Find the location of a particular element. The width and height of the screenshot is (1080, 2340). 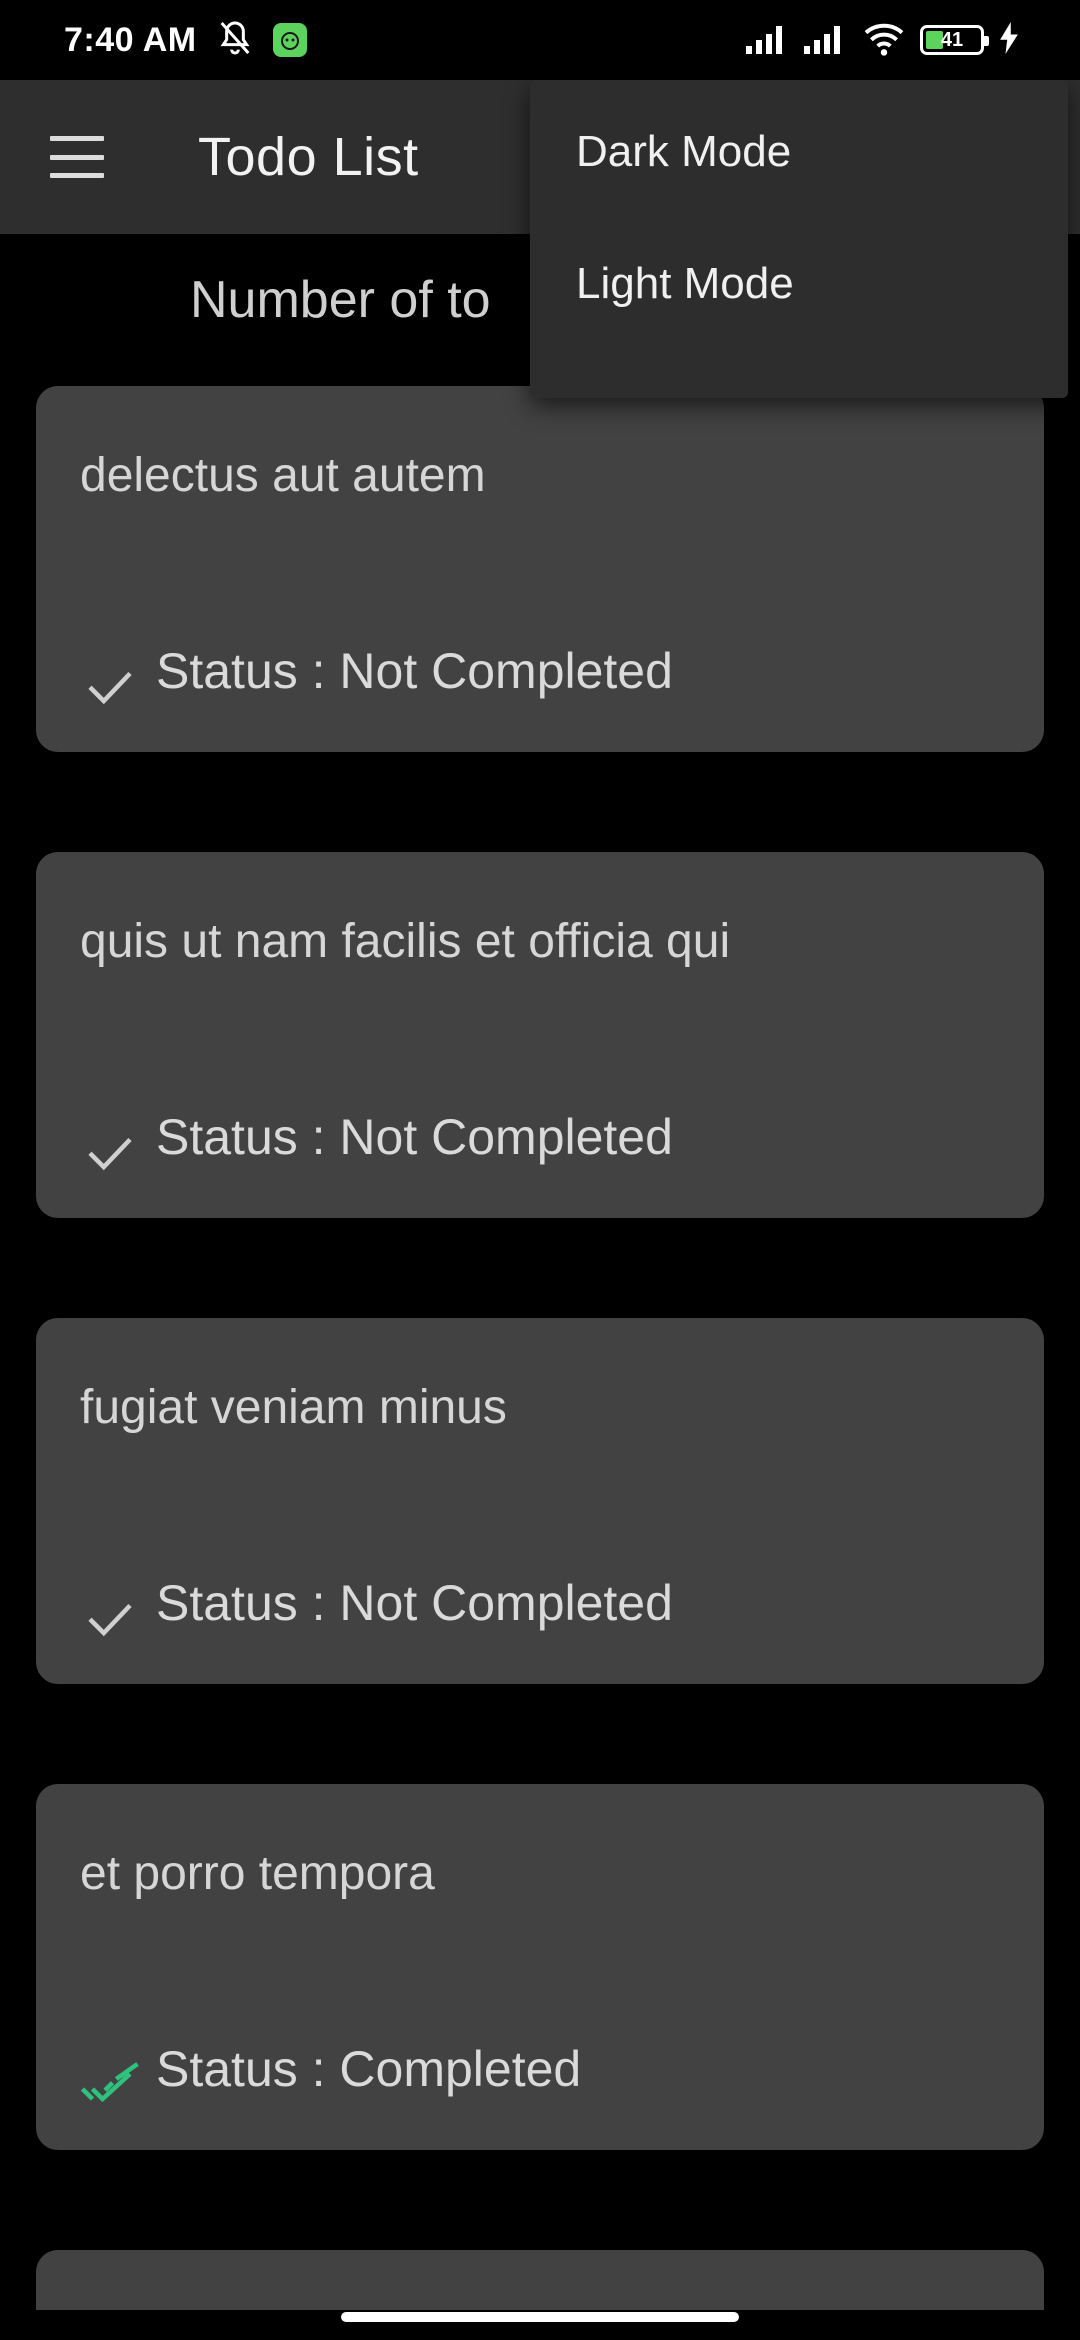

battery-level: 41 is located at coordinates (952, 39).